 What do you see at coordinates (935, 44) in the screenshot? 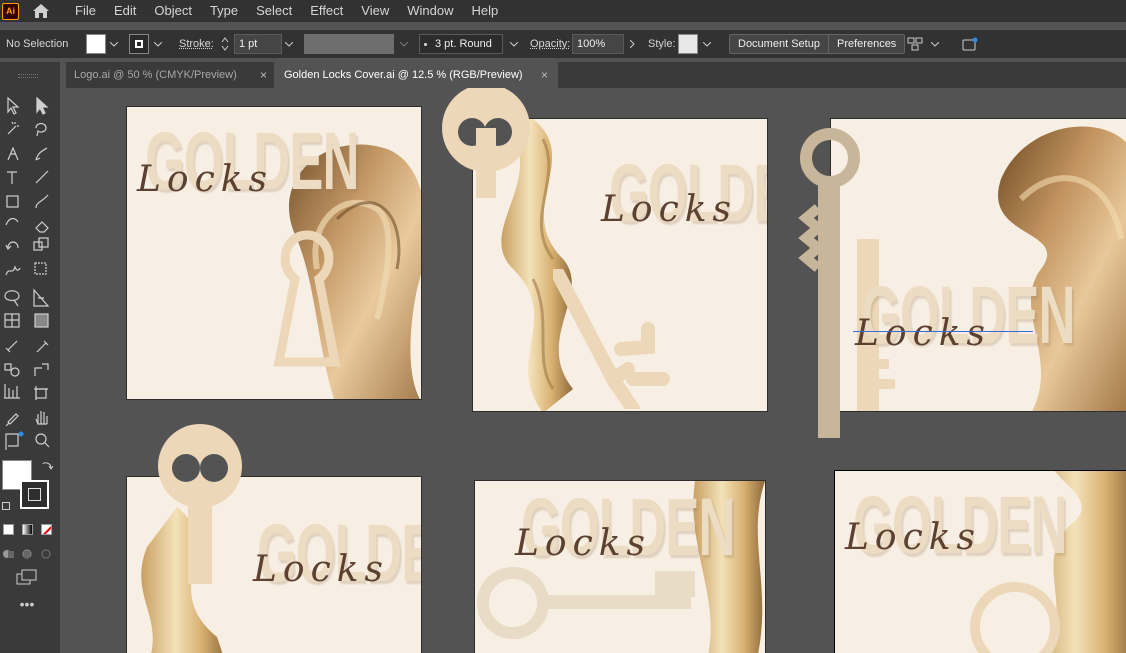
I see `arrange-dropdown-icon` at bounding box center [935, 44].